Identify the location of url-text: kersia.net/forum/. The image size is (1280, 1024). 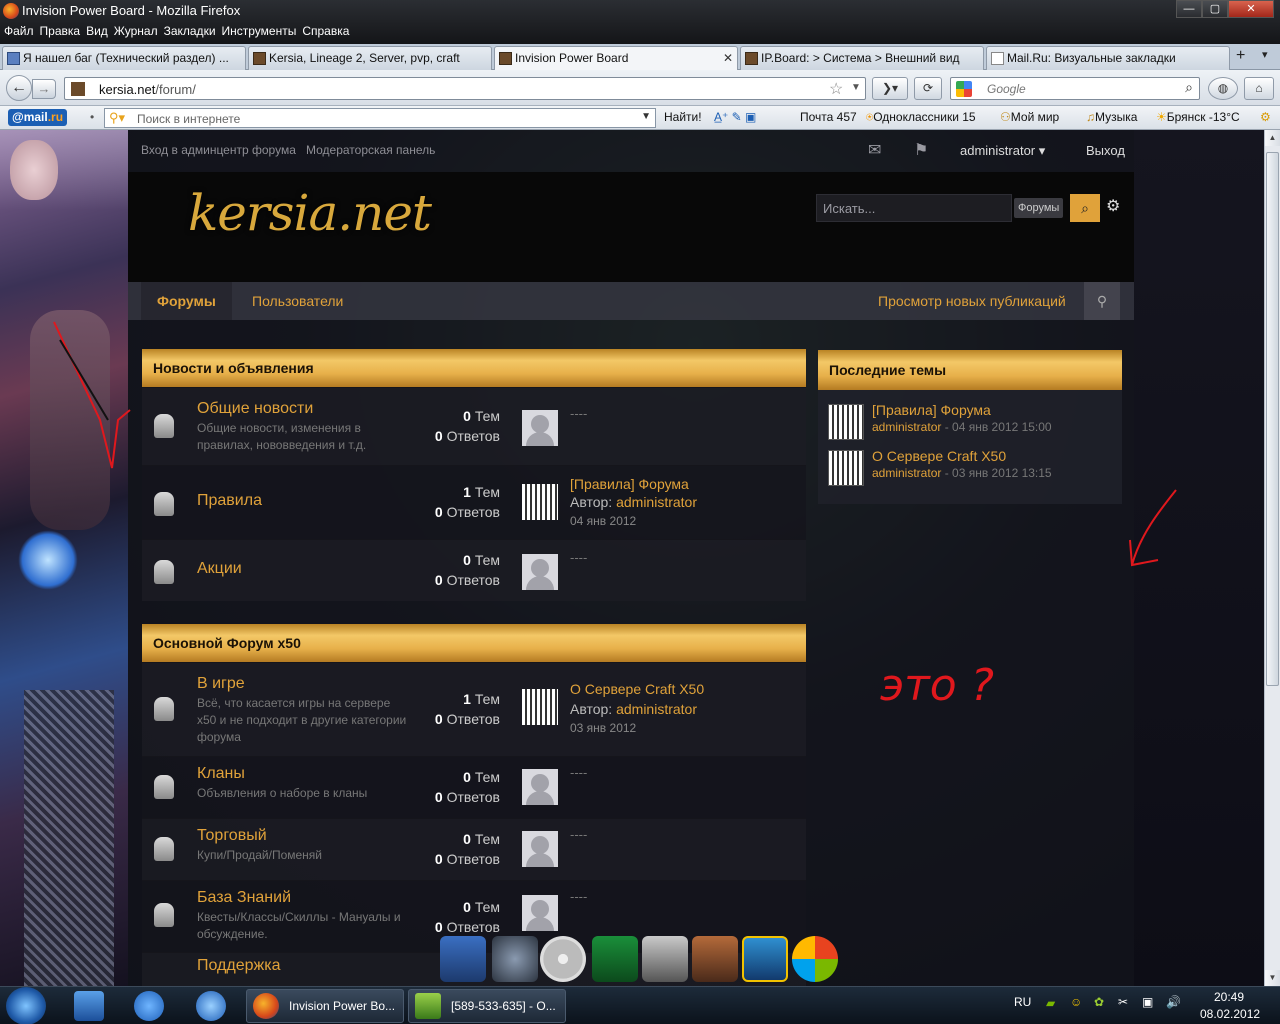
(147, 89).